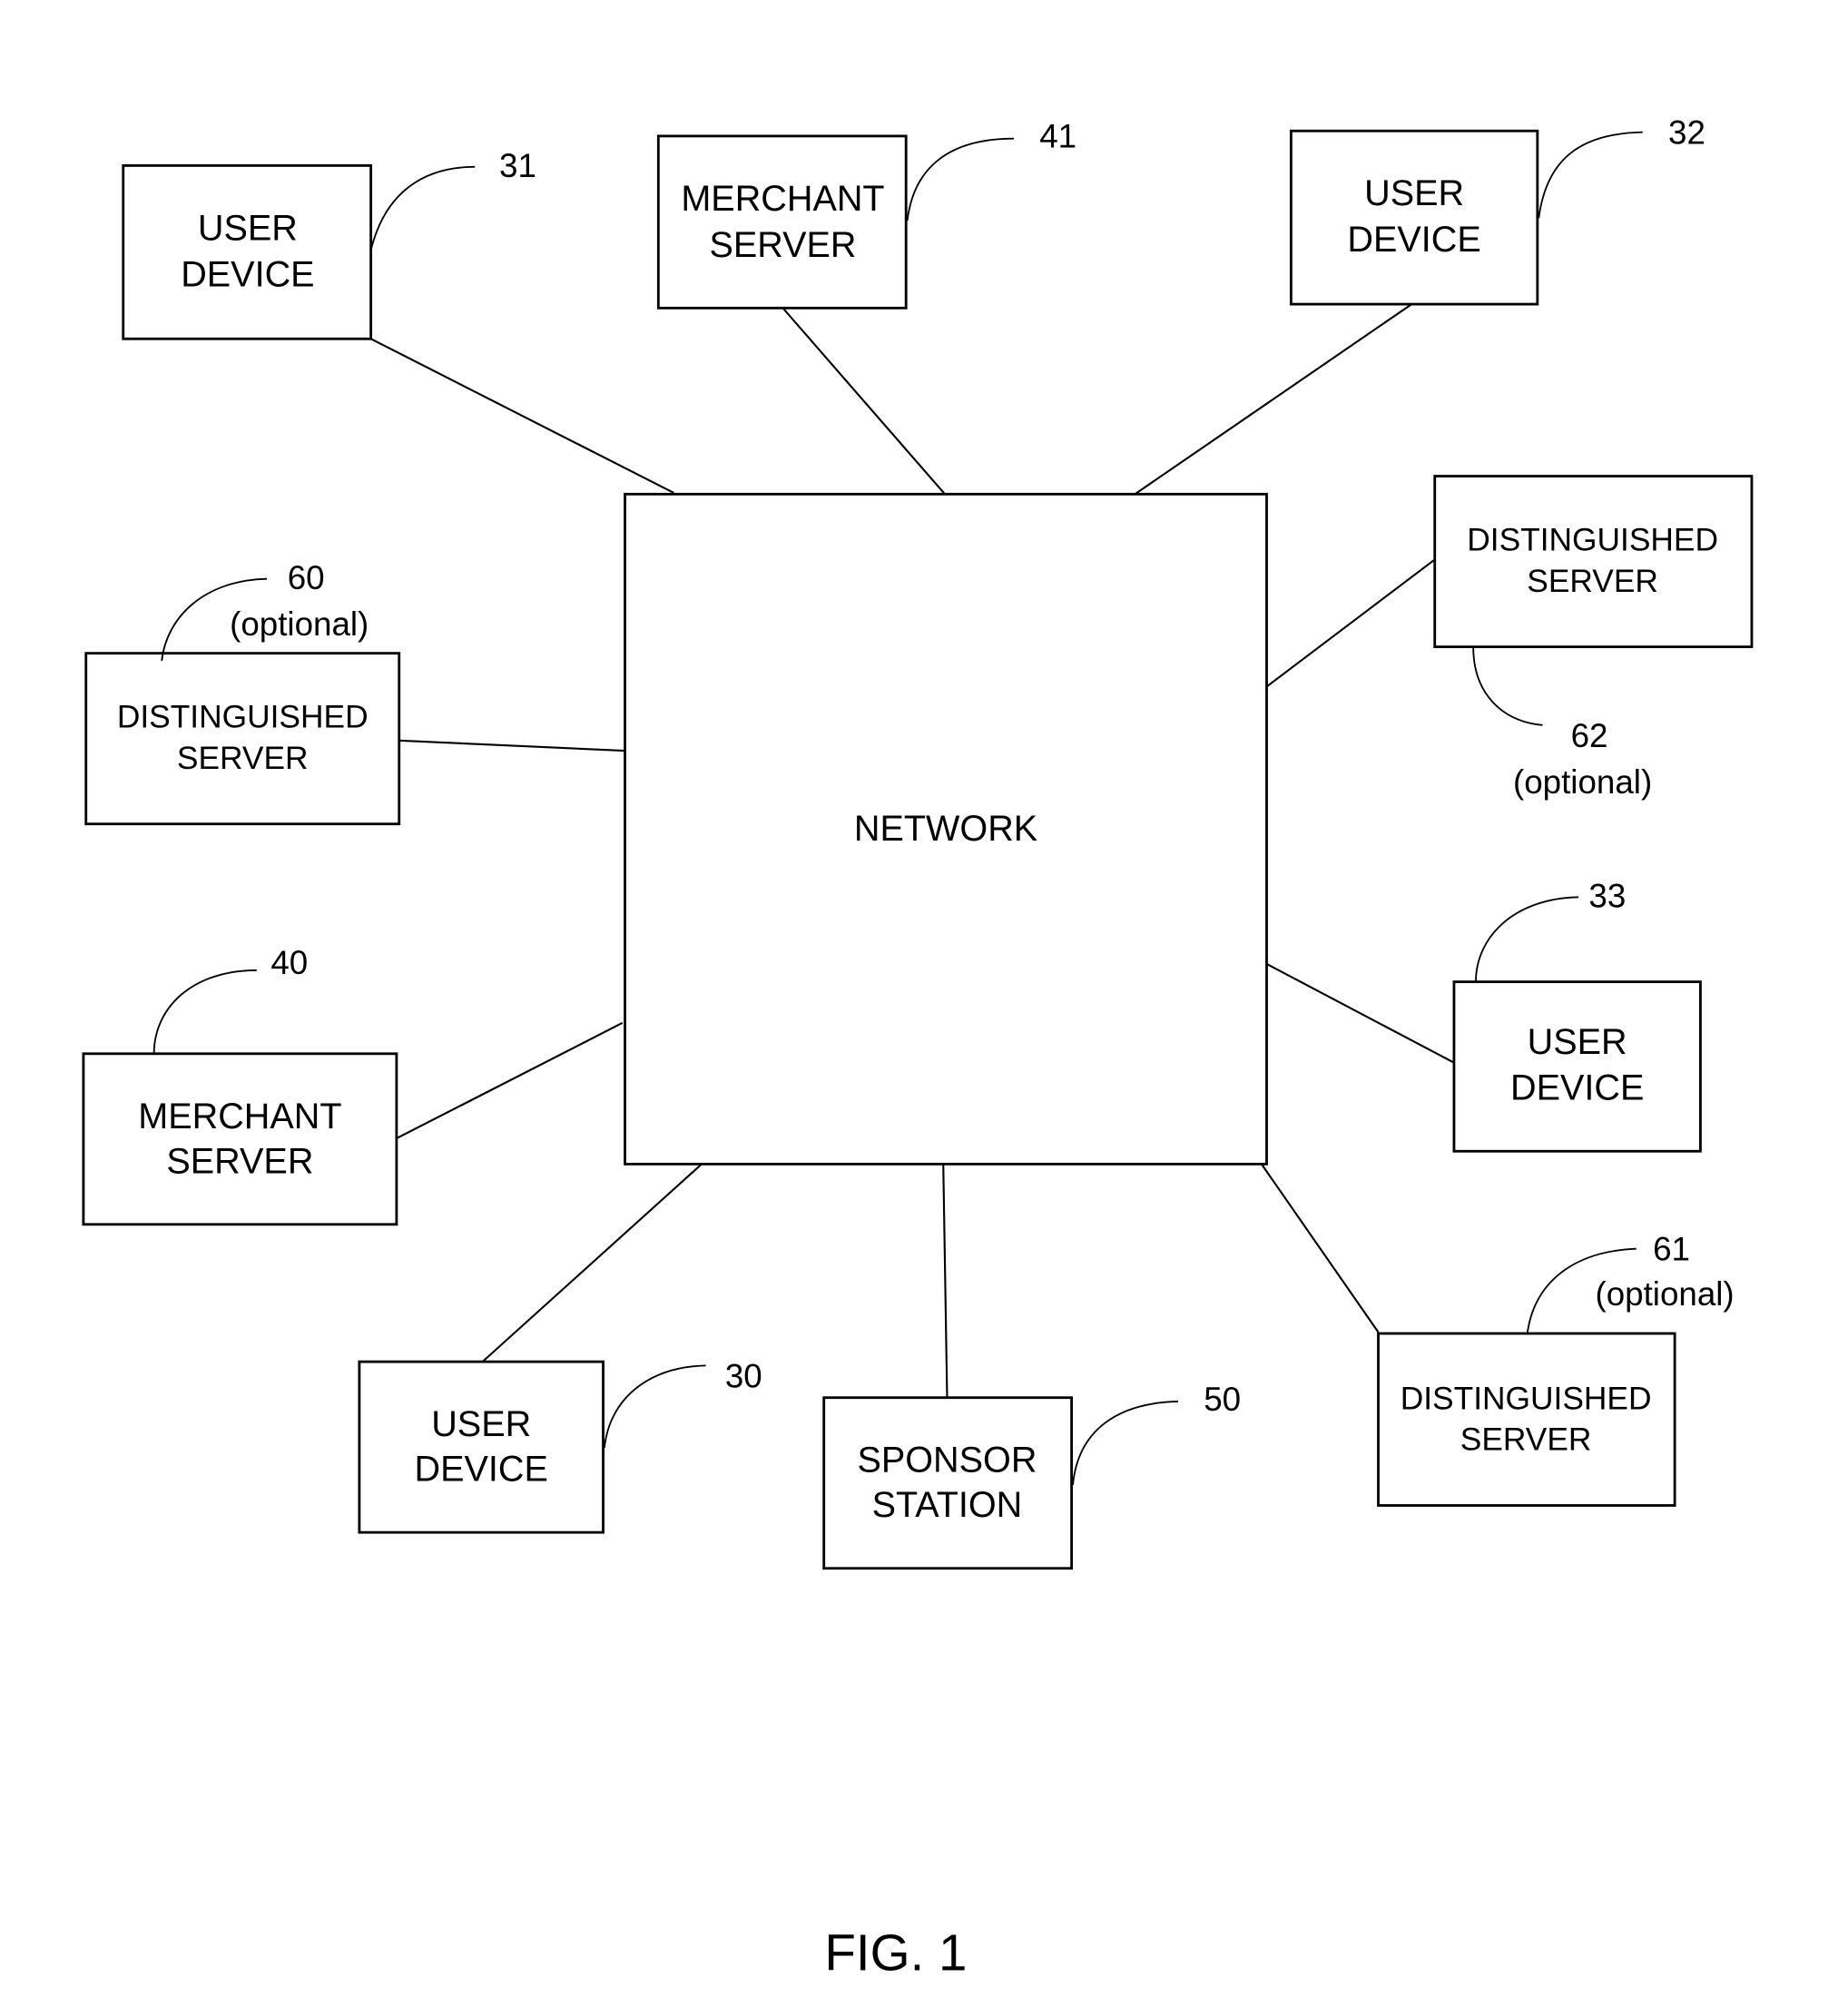  I want to click on node-distinguished-server-61: DISTINGUISHED SERVER 61 (optional), so click(1556, 1368).